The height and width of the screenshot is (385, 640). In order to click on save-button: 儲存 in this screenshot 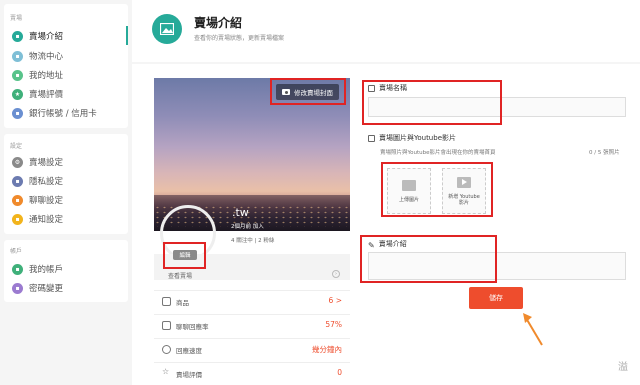, I will do `click(496, 298)`.